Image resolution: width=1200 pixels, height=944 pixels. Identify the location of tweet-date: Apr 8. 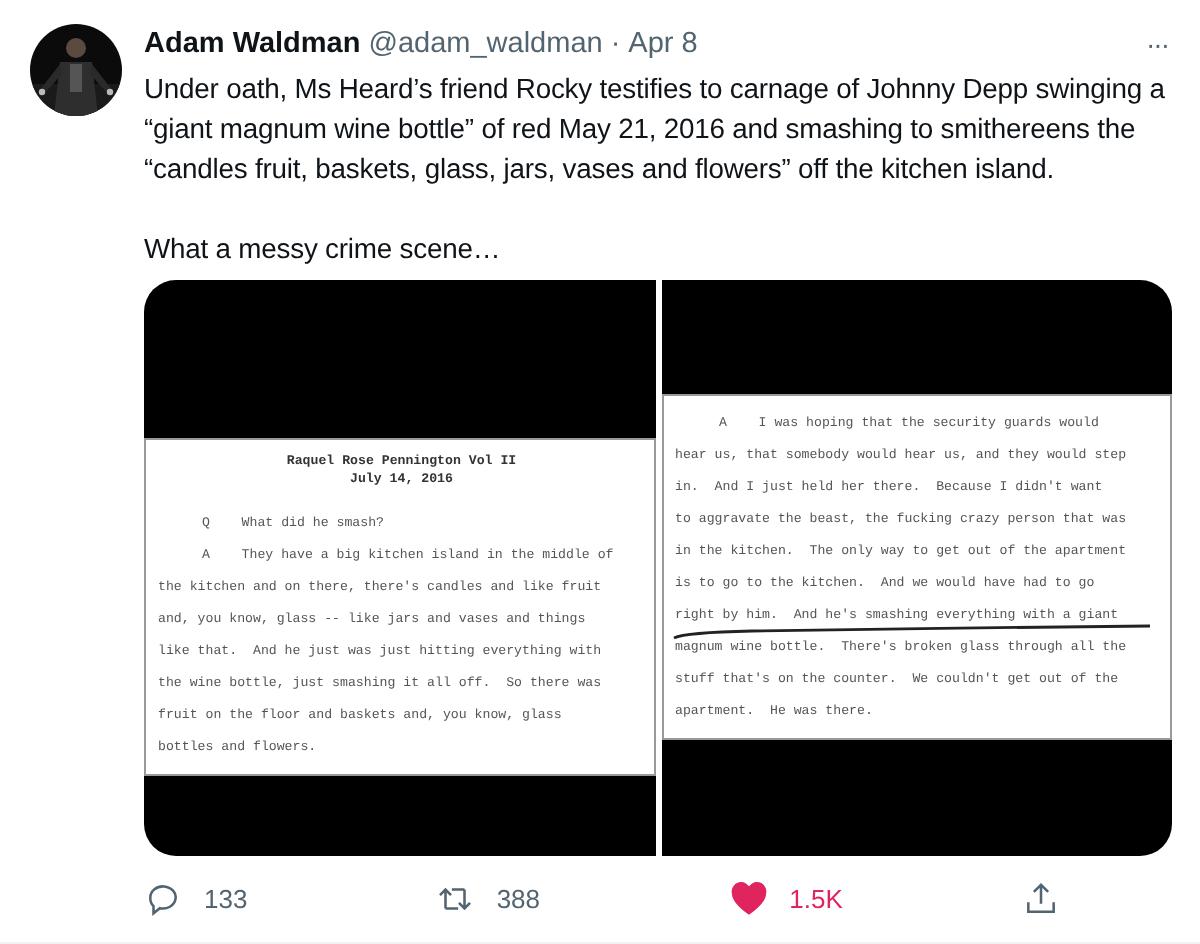
(663, 44).